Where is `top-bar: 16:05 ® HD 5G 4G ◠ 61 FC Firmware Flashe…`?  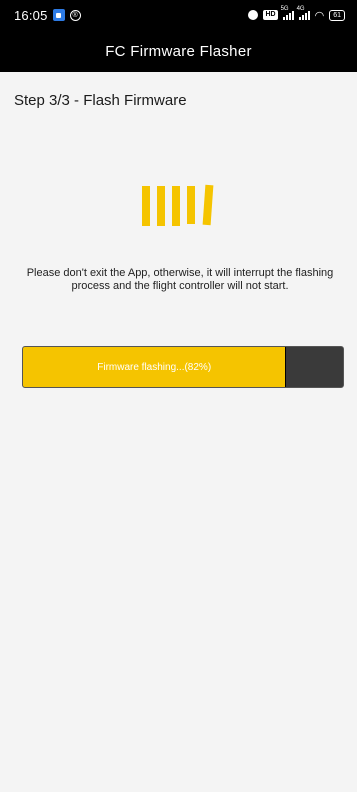
top-bar: 16:05 ® HD 5G 4G ◠ 61 FC Firmware Flashe… is located at coordinates (178, 36).